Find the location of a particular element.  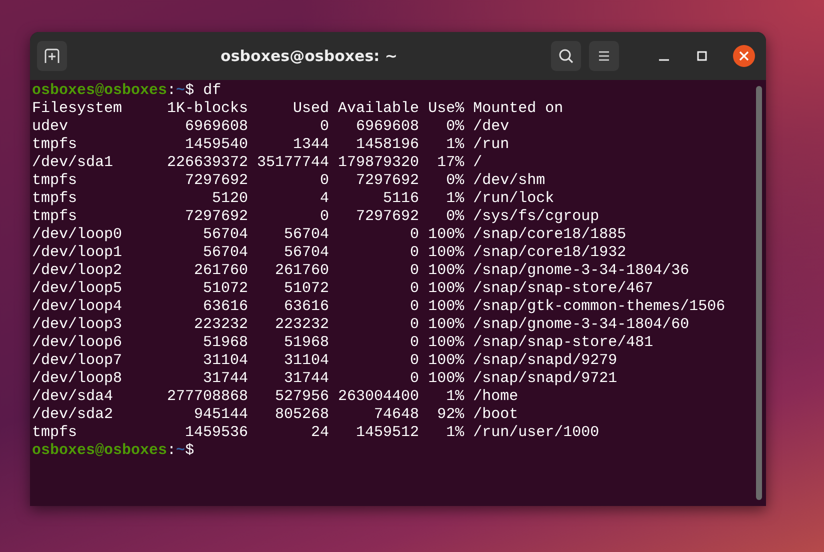

output-line: tmpfs 7297692 0 7297692 0% /sys/fs/cgroup is located at coordinates (316, 217).